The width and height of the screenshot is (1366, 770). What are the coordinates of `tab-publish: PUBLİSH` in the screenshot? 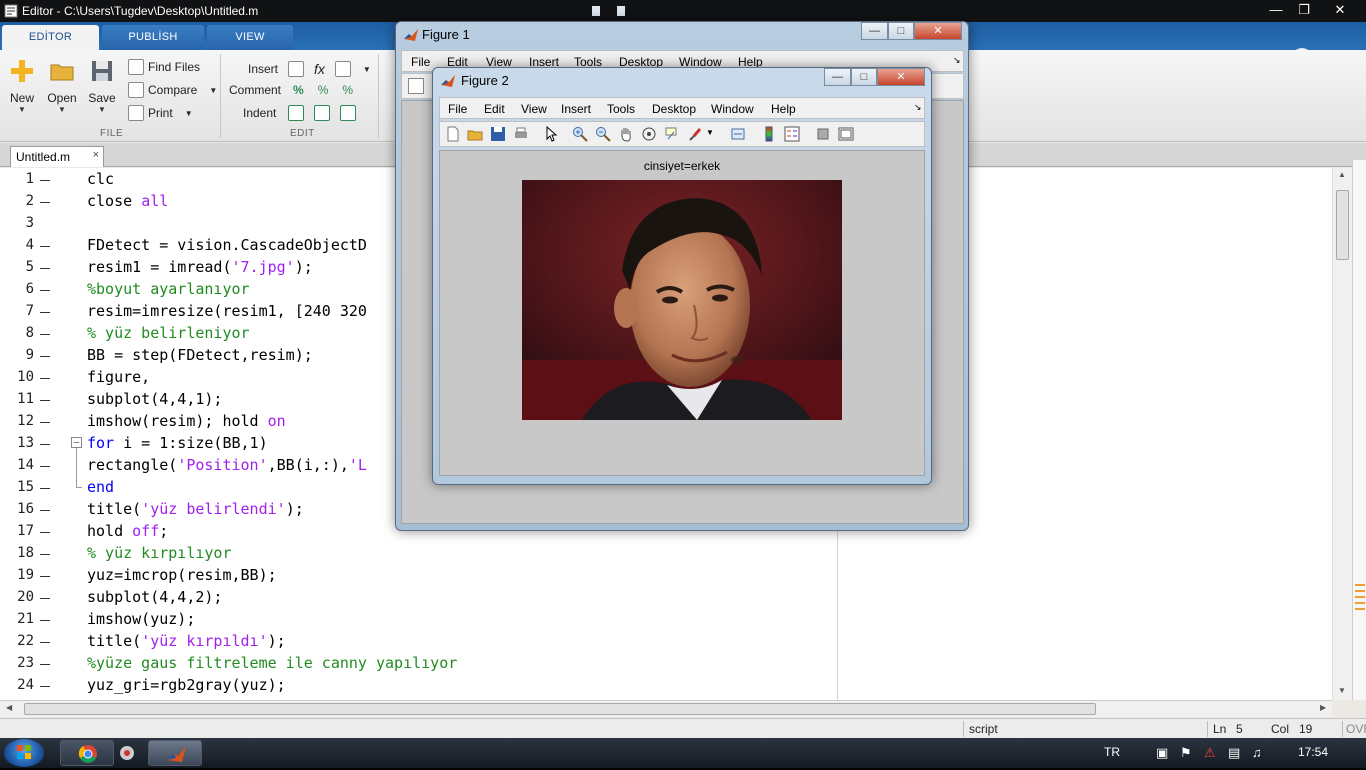 It's located at (153, 37).